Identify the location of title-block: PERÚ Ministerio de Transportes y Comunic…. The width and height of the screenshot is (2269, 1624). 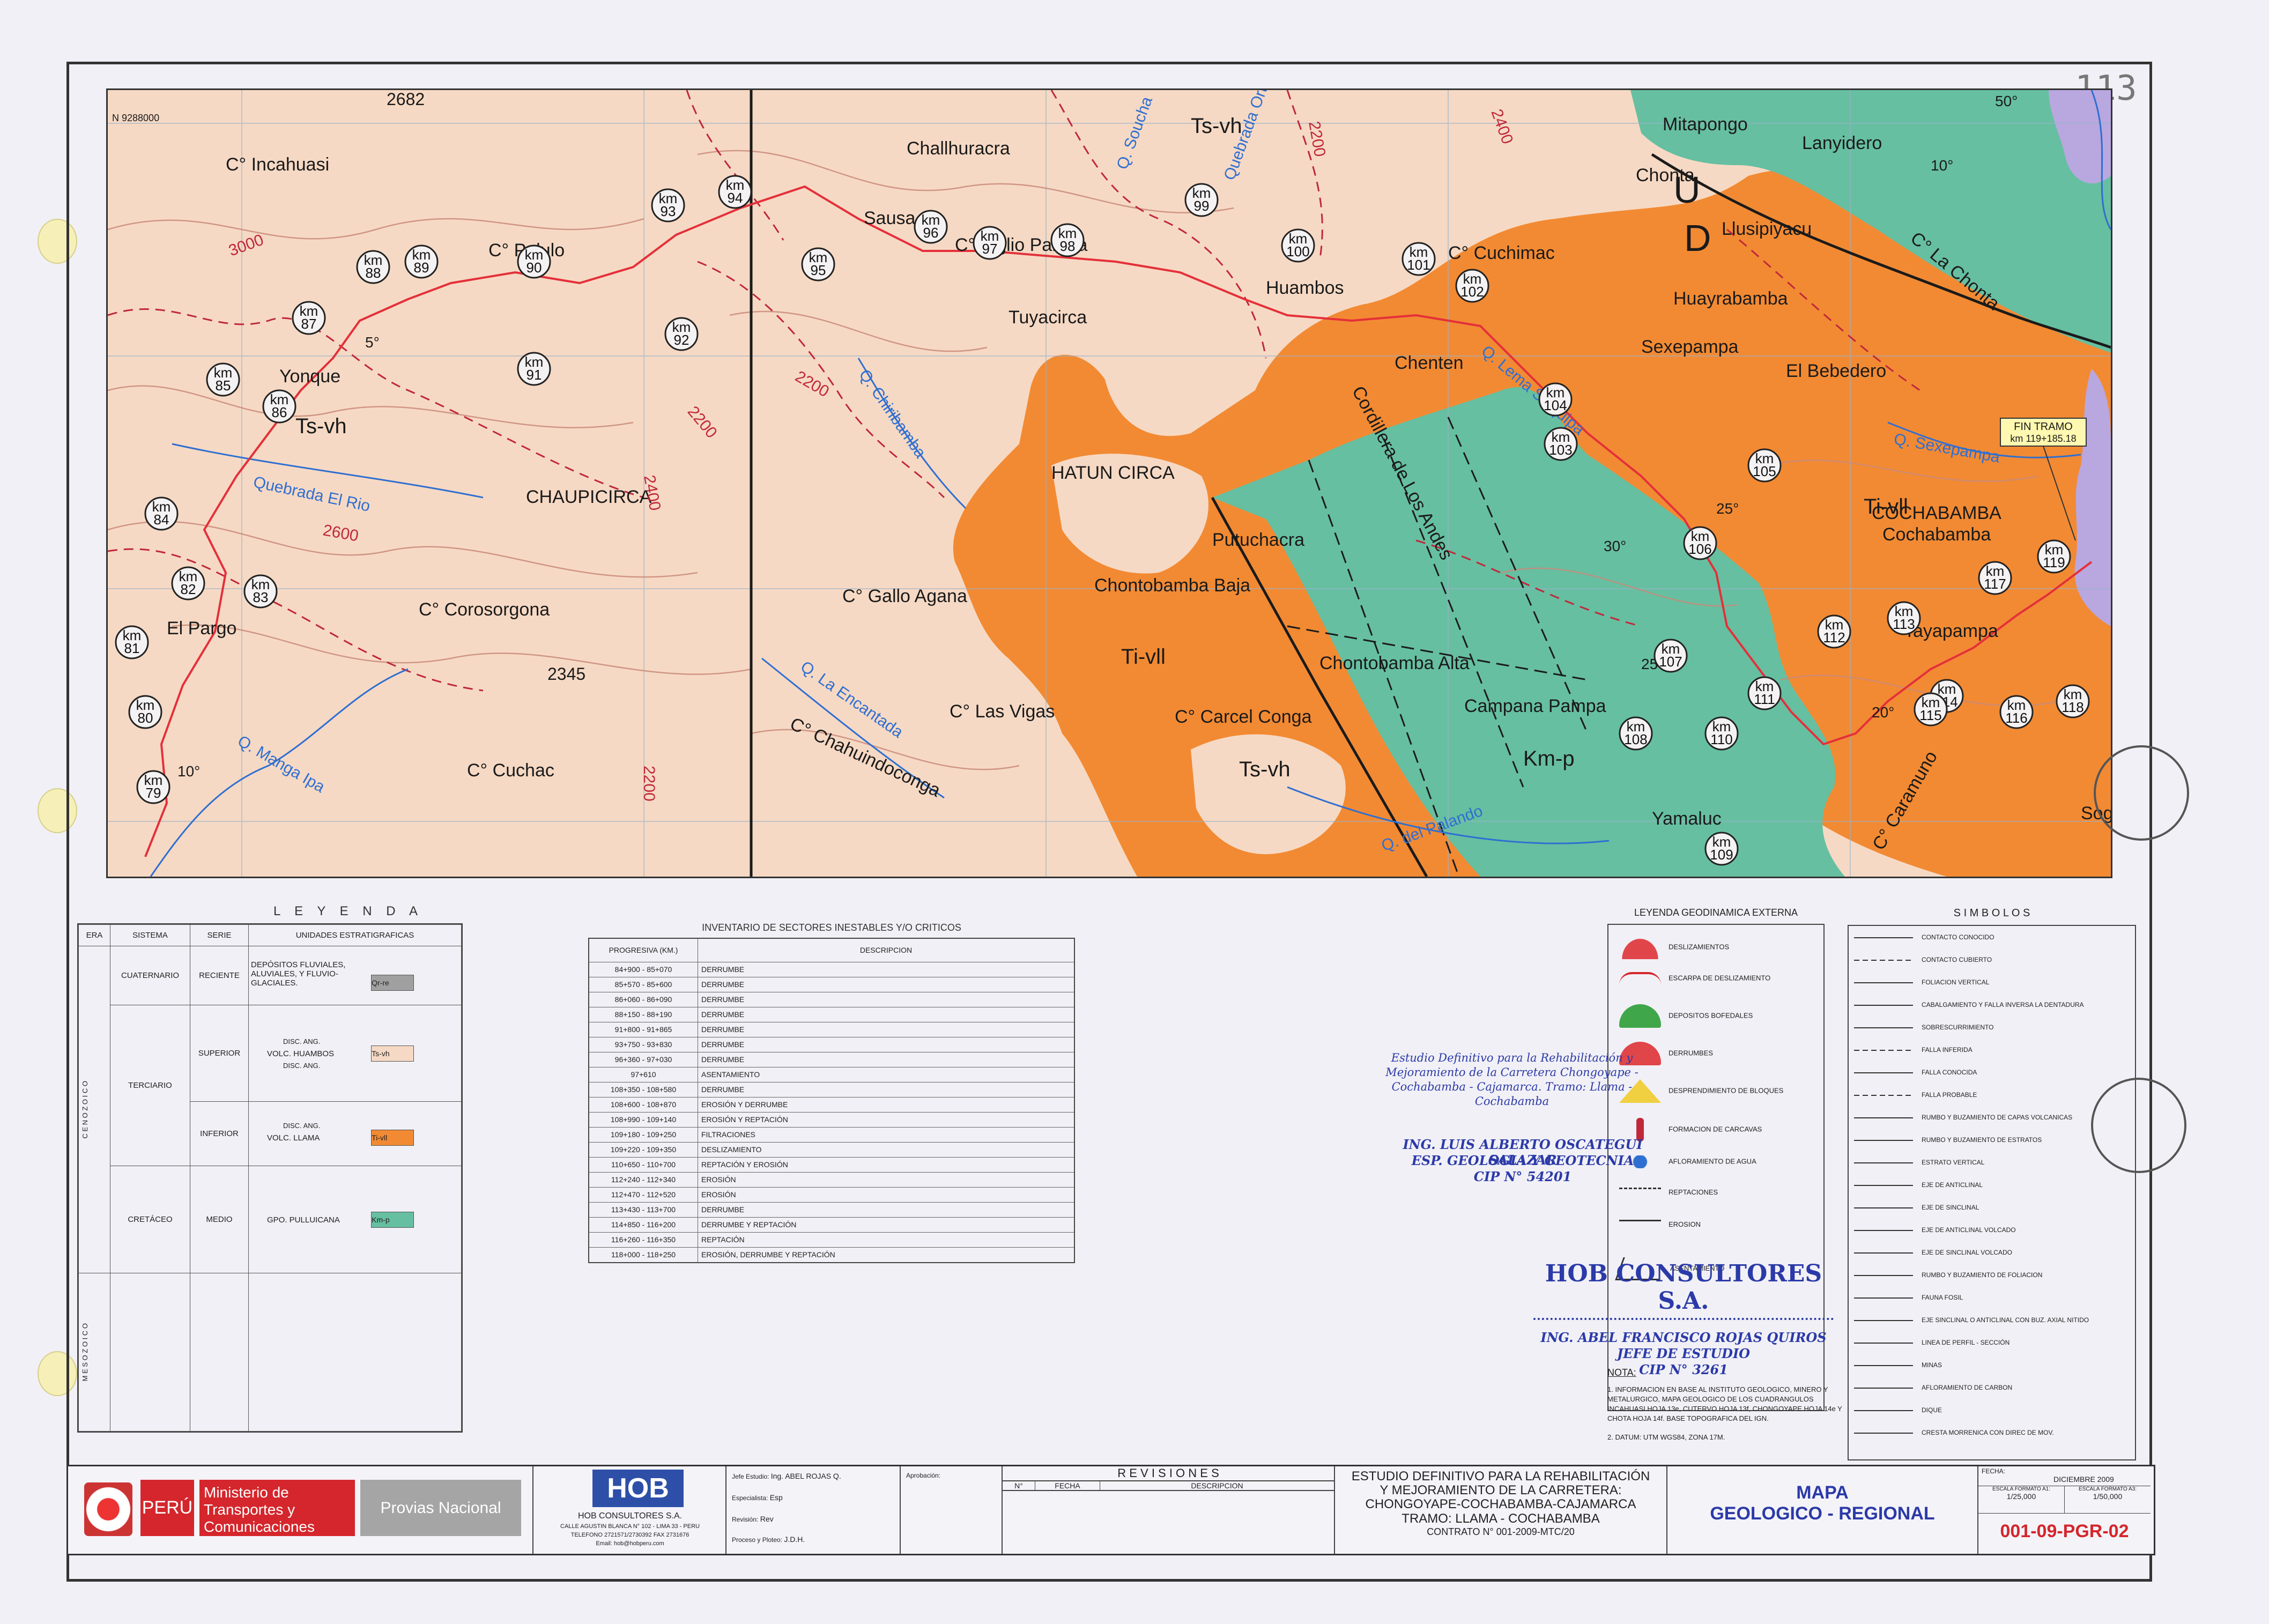
(1110, 1510).